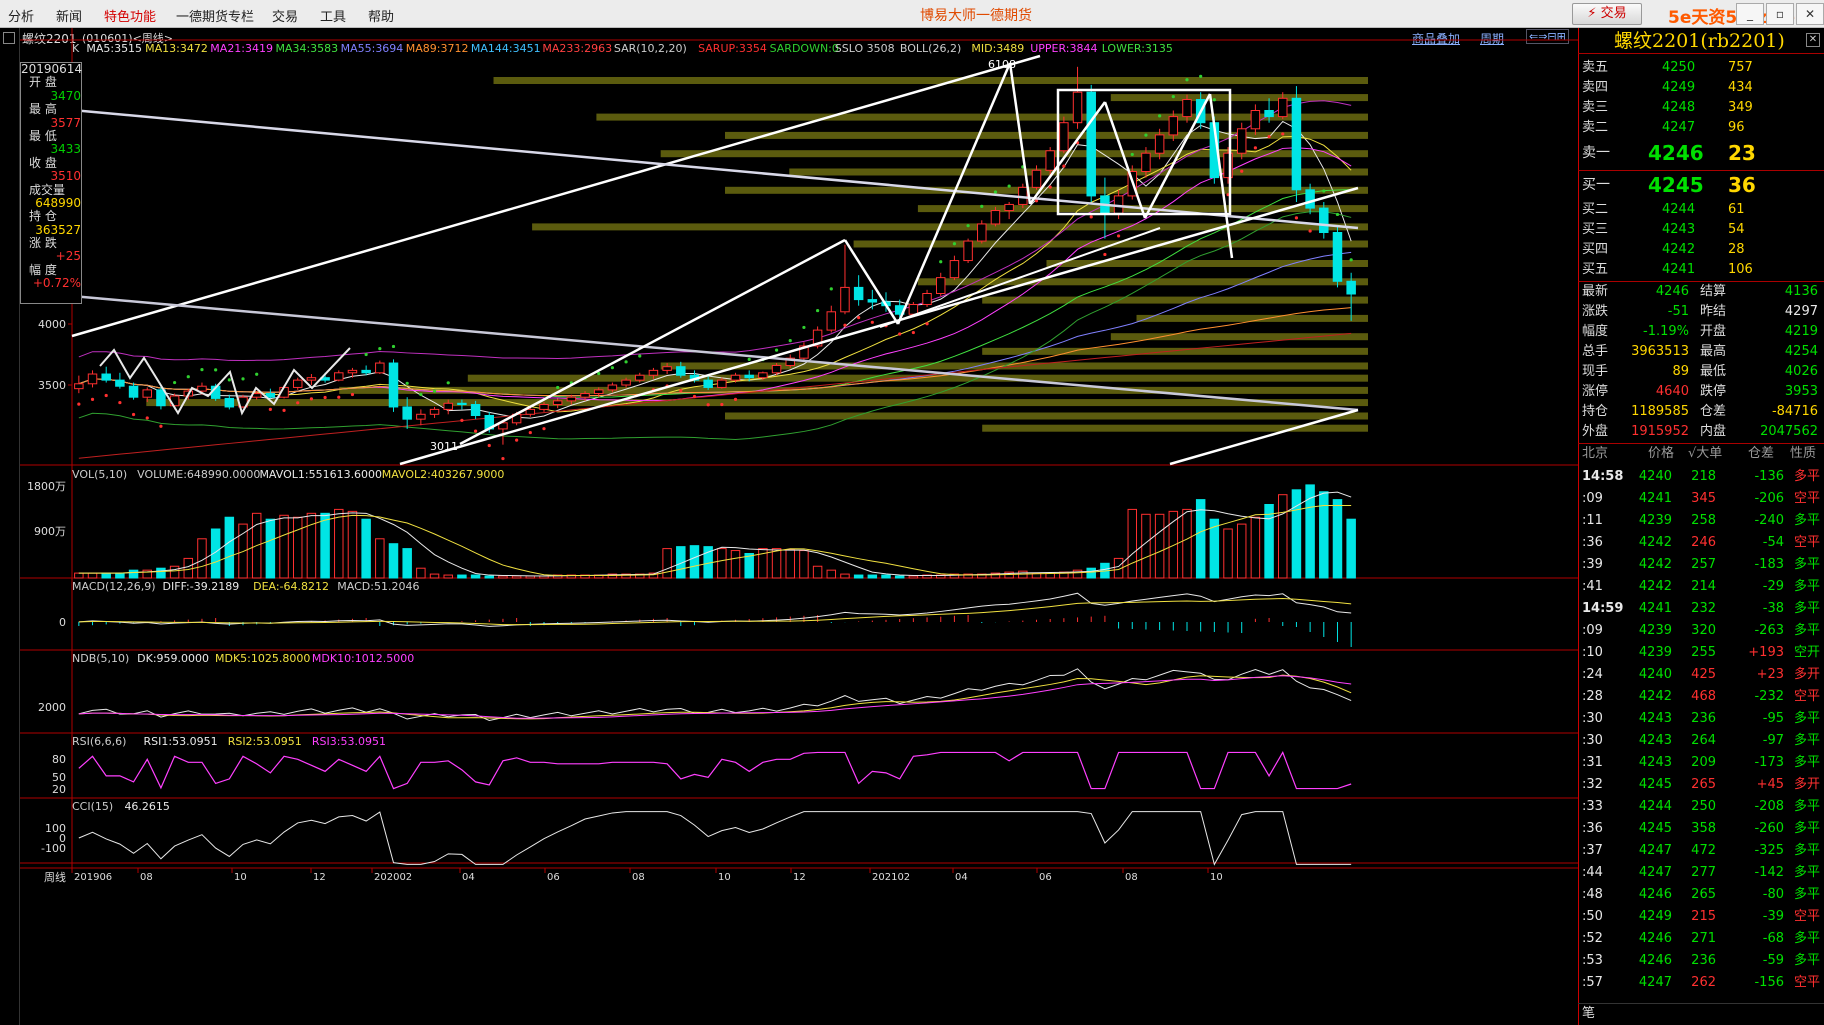 This screenshot has width=1824, height=1025. I want to click on tick-row: :44 4247 277 -142 多平, so click(1701, 873).